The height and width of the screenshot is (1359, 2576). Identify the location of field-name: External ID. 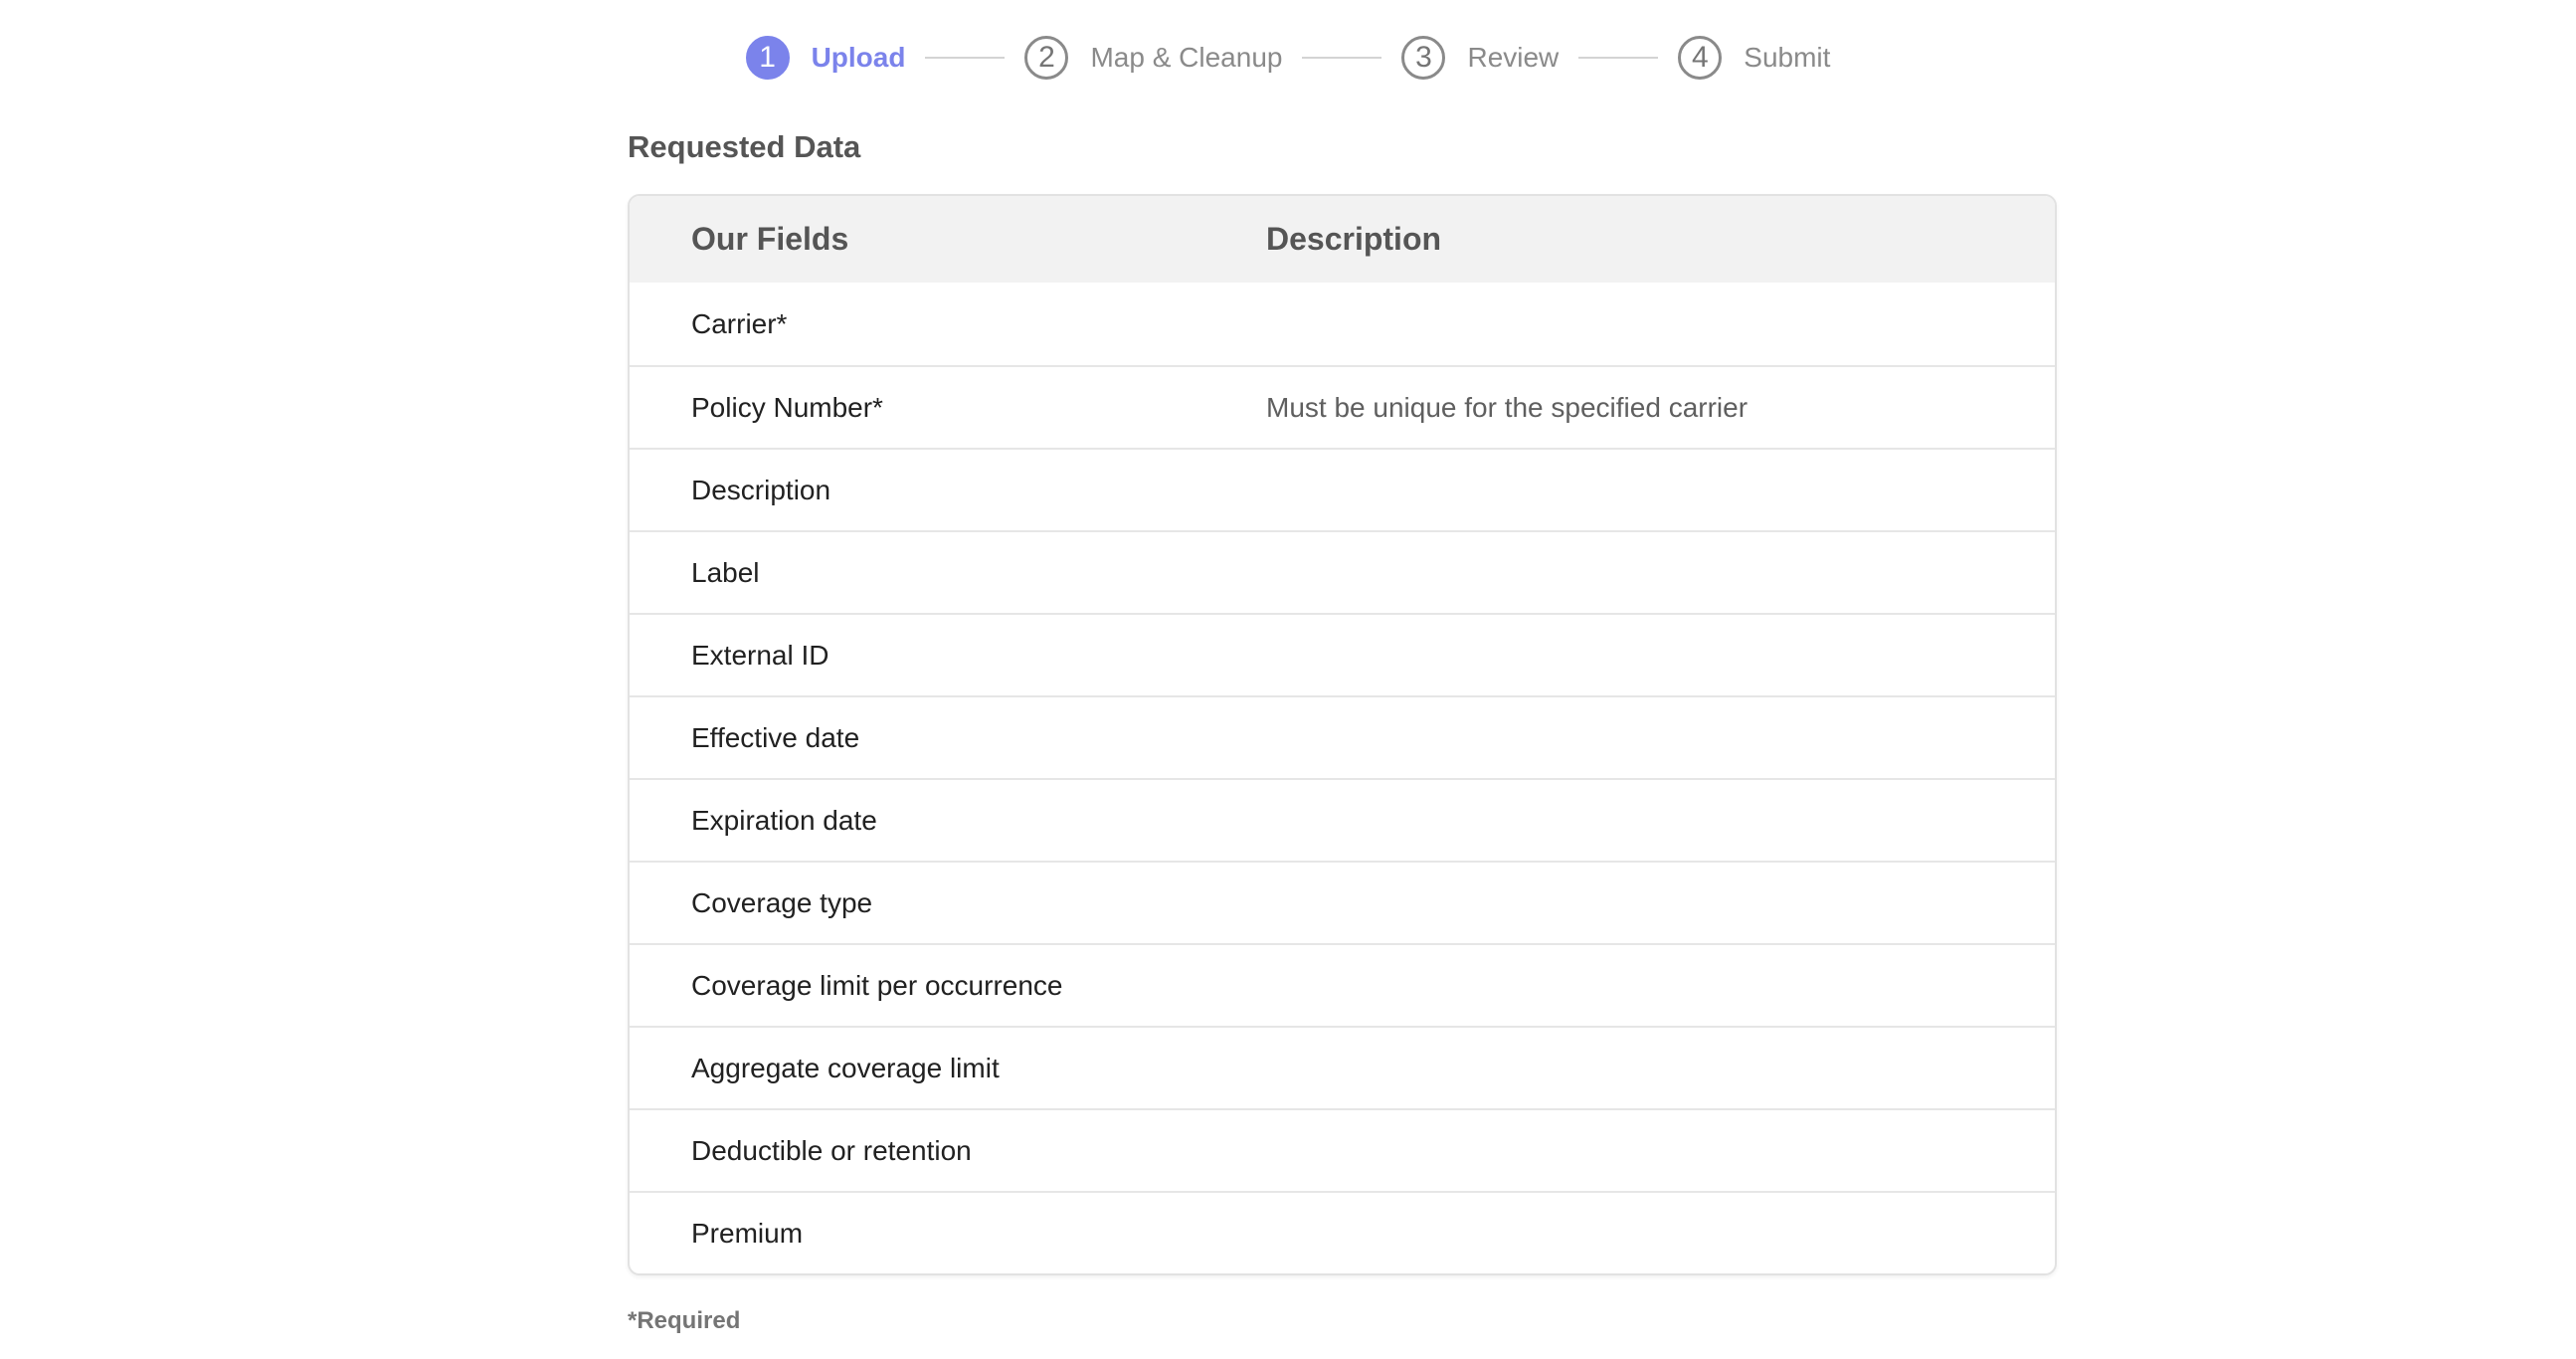
(760, 655).